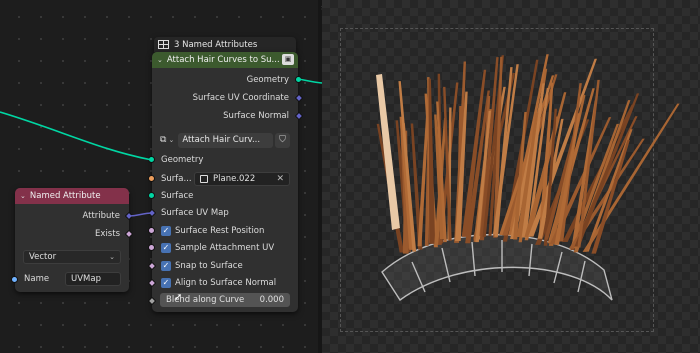  Describe the element at coordinates (93, 279) in the screenshot. I see `attribute-name-field: UVMap` at that location.